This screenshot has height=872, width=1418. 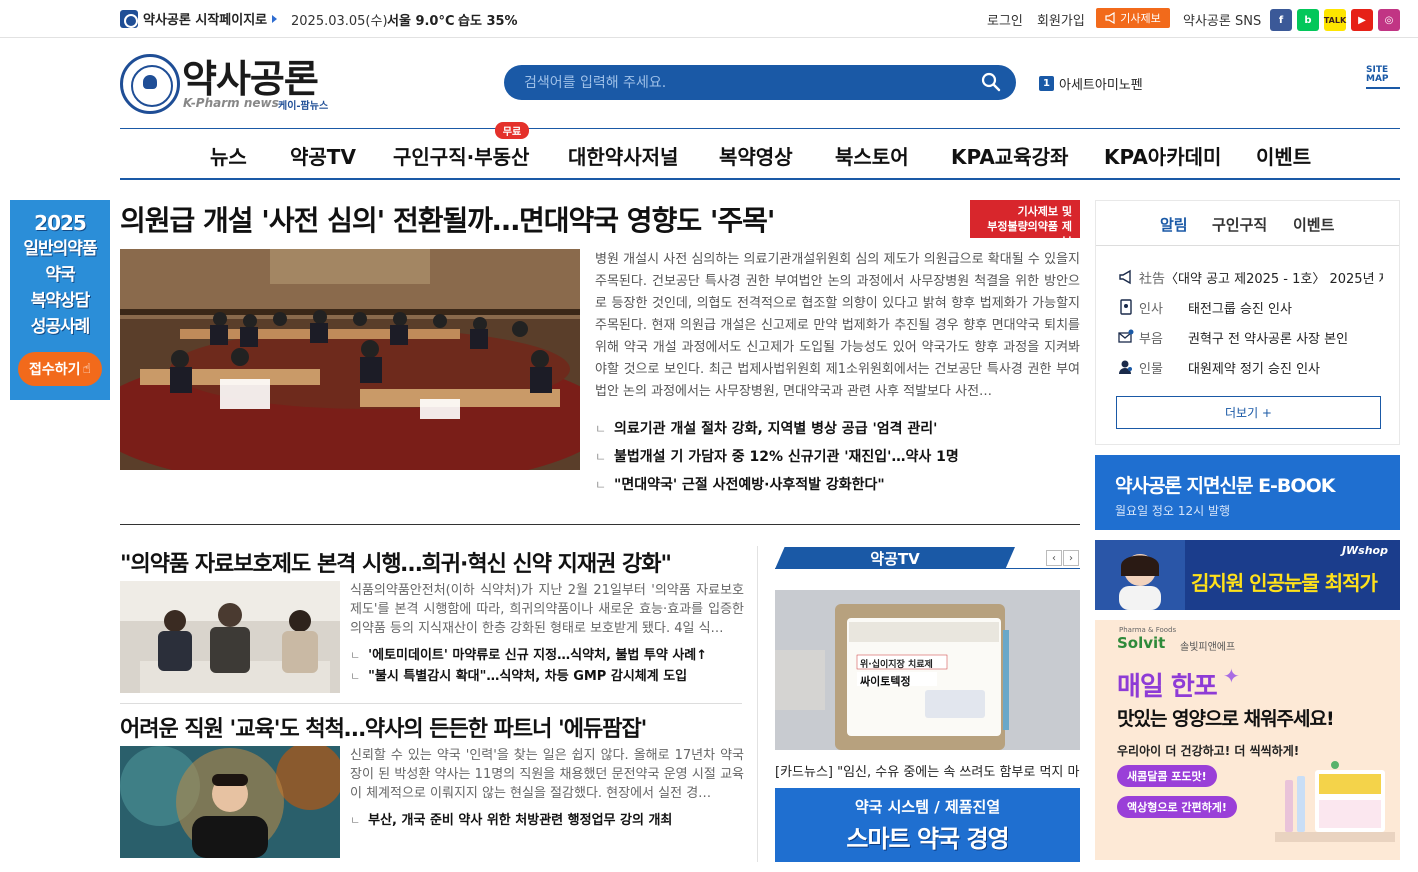 I want to click on rank-badge: 1, so click(x=1046, y=83).